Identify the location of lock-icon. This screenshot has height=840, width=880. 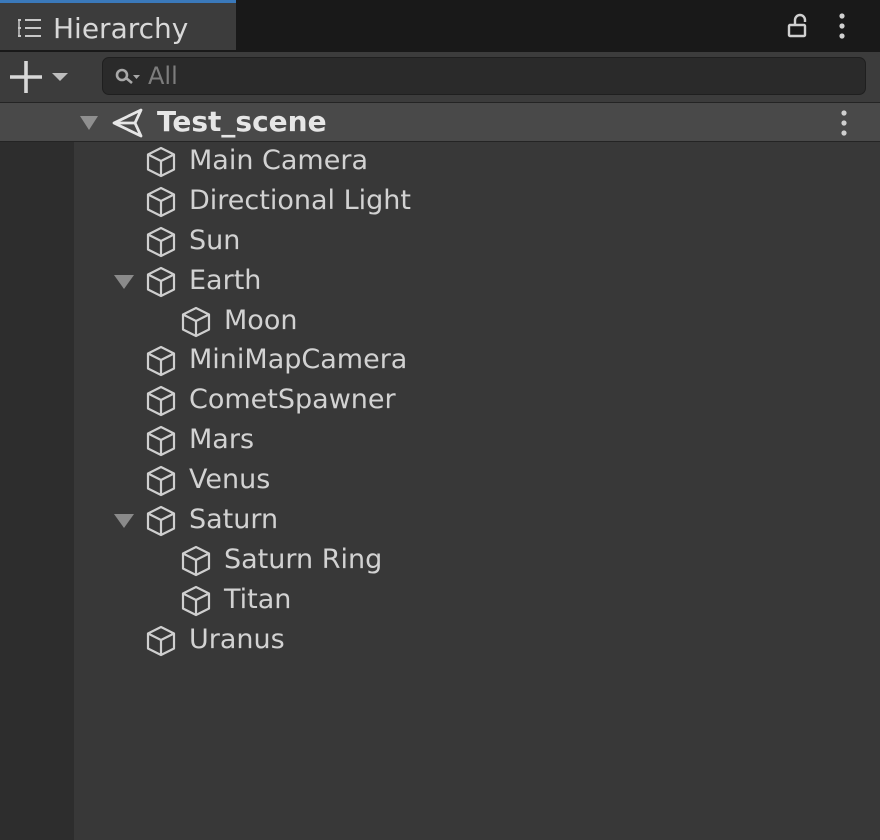
(799, 26).